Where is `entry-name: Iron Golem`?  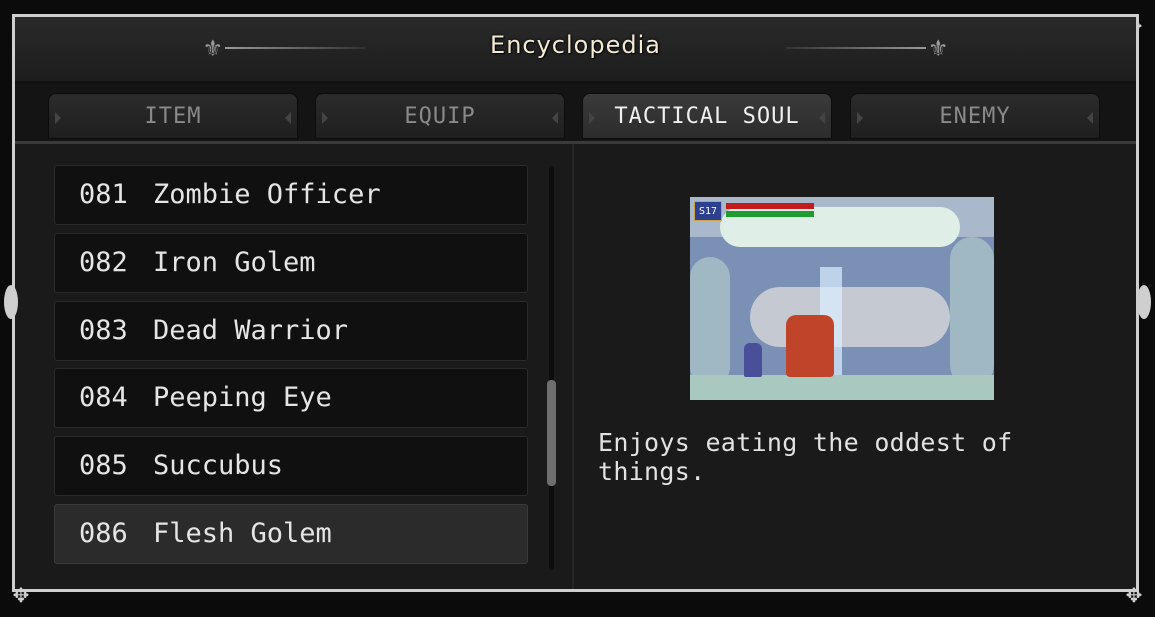
entry-name: Iron Golem is located at coordinates (234, 262).